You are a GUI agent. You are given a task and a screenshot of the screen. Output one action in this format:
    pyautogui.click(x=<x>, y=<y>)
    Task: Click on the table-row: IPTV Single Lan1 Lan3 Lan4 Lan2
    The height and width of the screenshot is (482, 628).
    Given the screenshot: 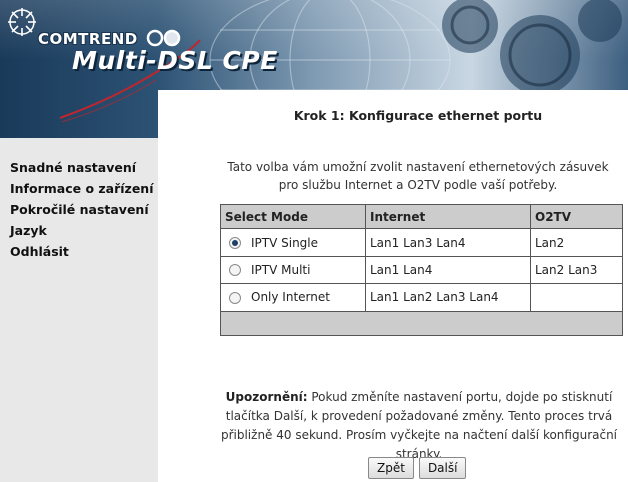 What is the action you would take?
    pyautogui.click(x=421, y=242)
    